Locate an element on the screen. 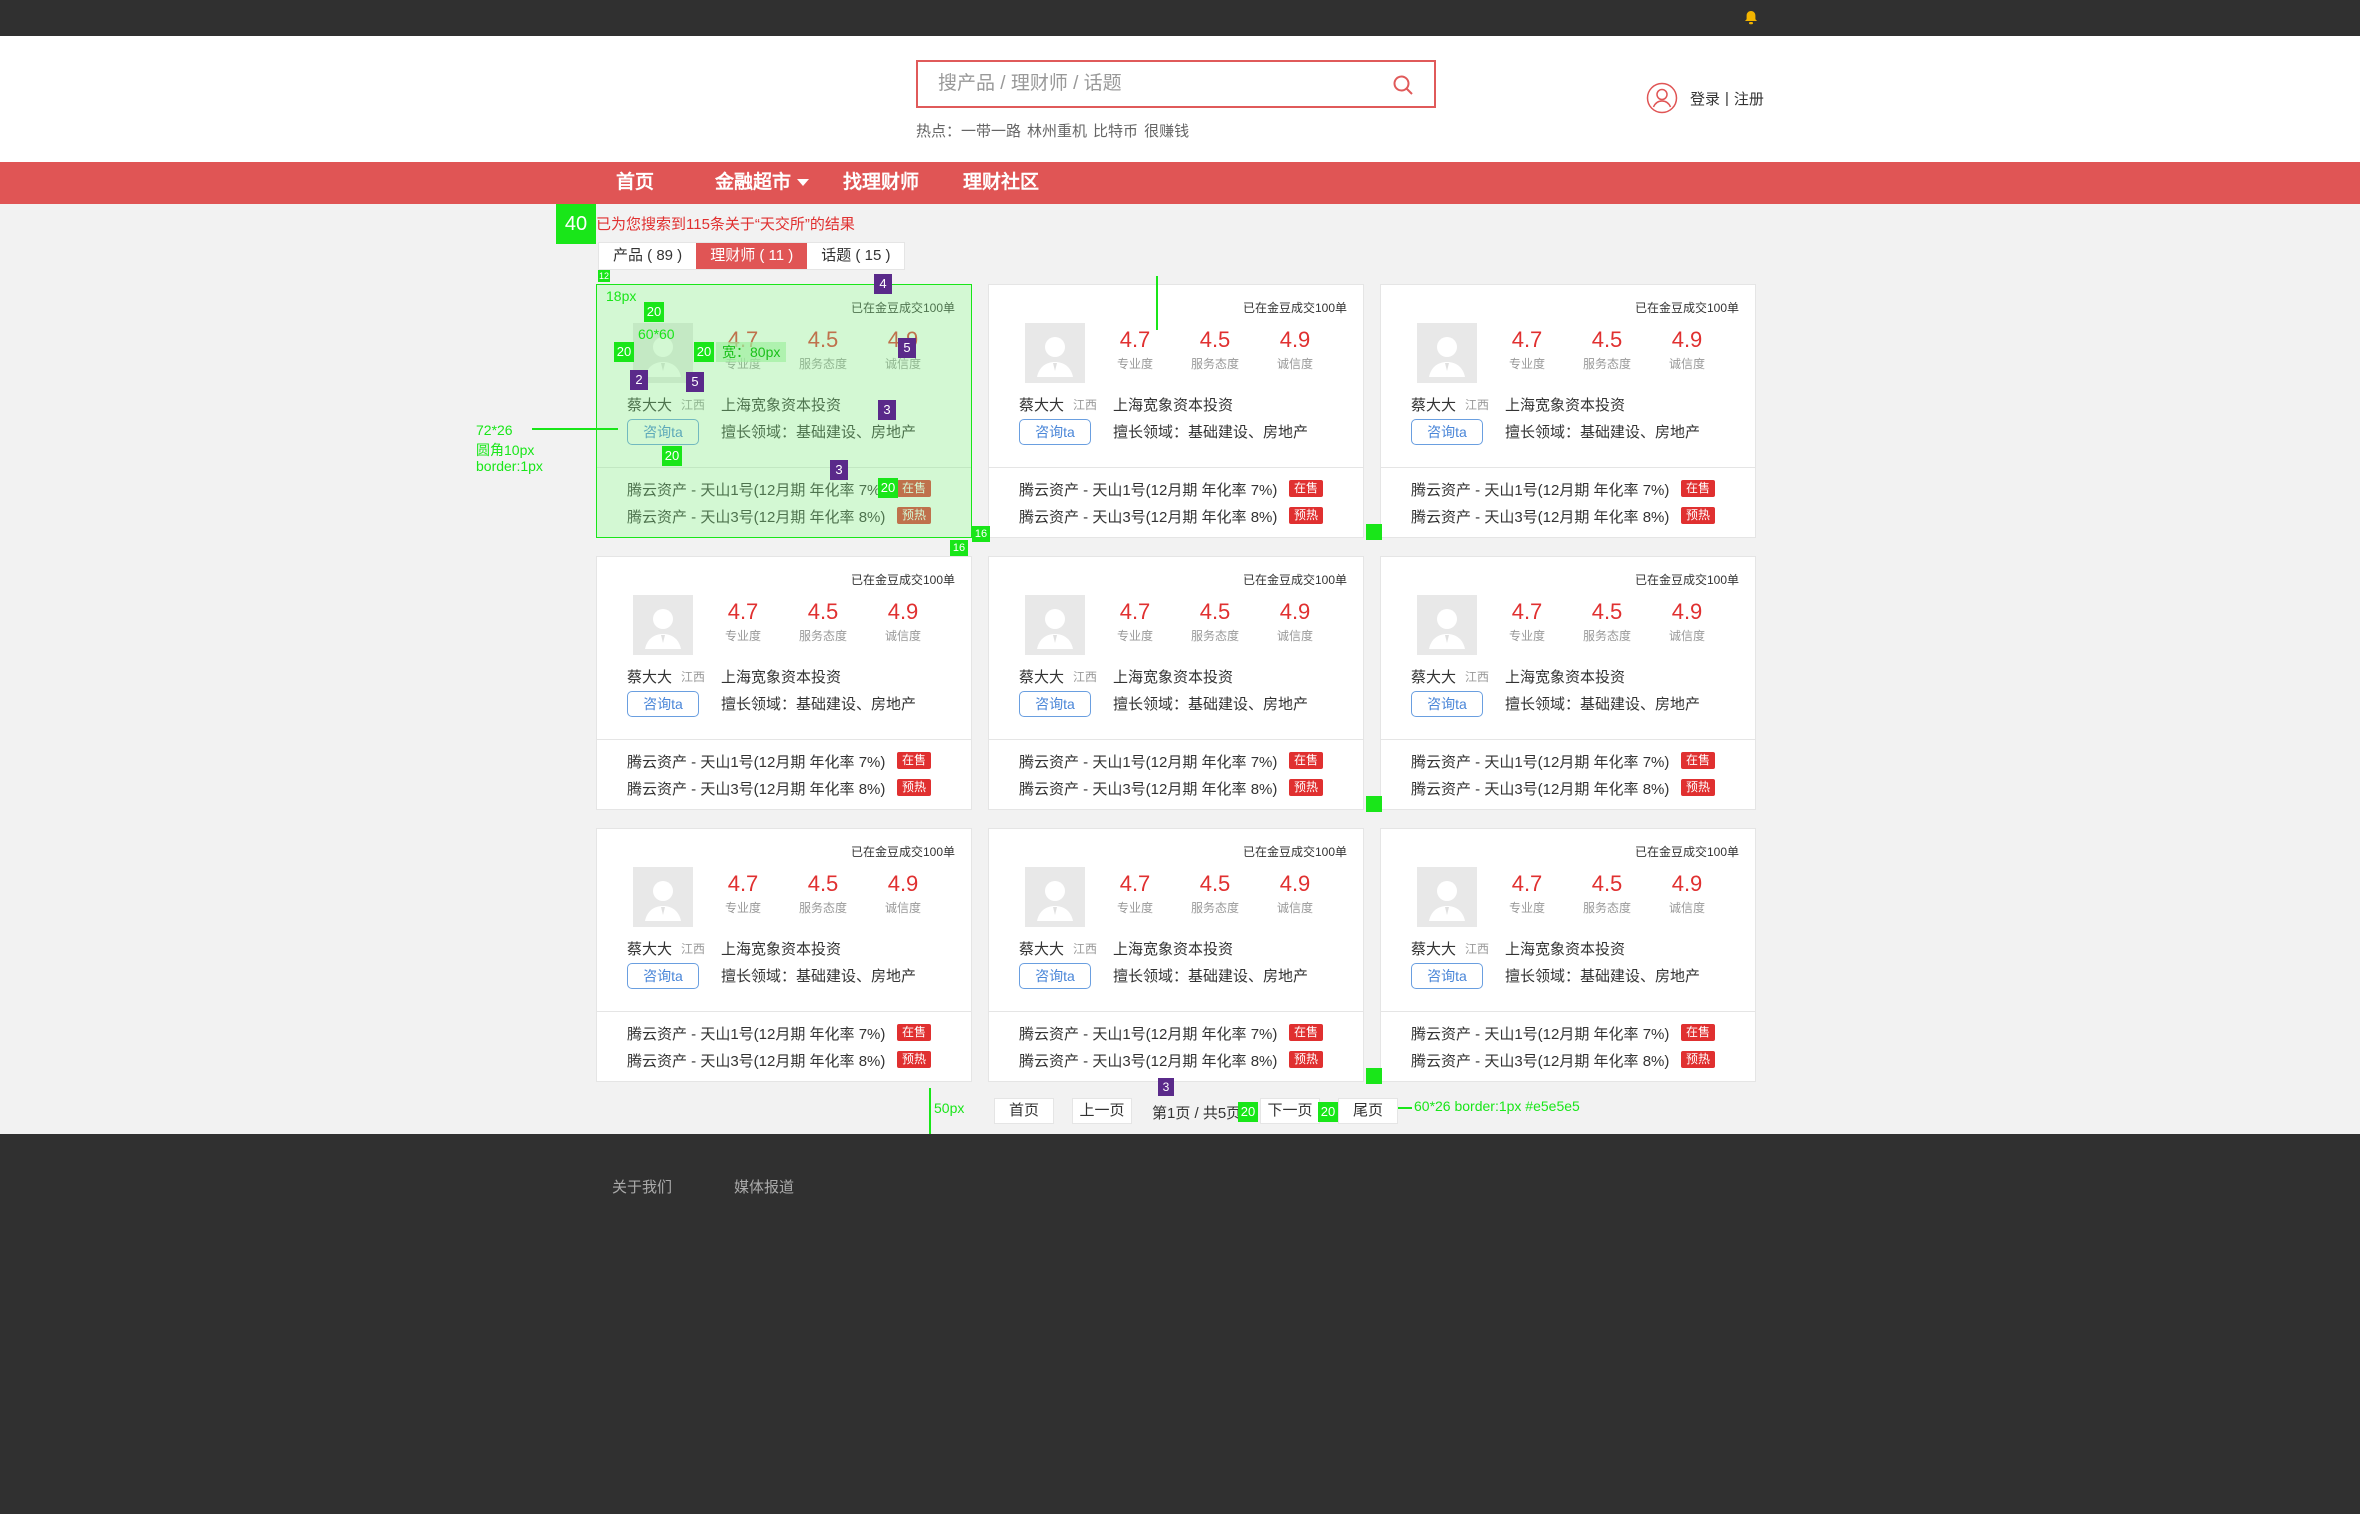 The image size is (2360, 1514). chevron-down-icon is located at coordinates (803, 183).